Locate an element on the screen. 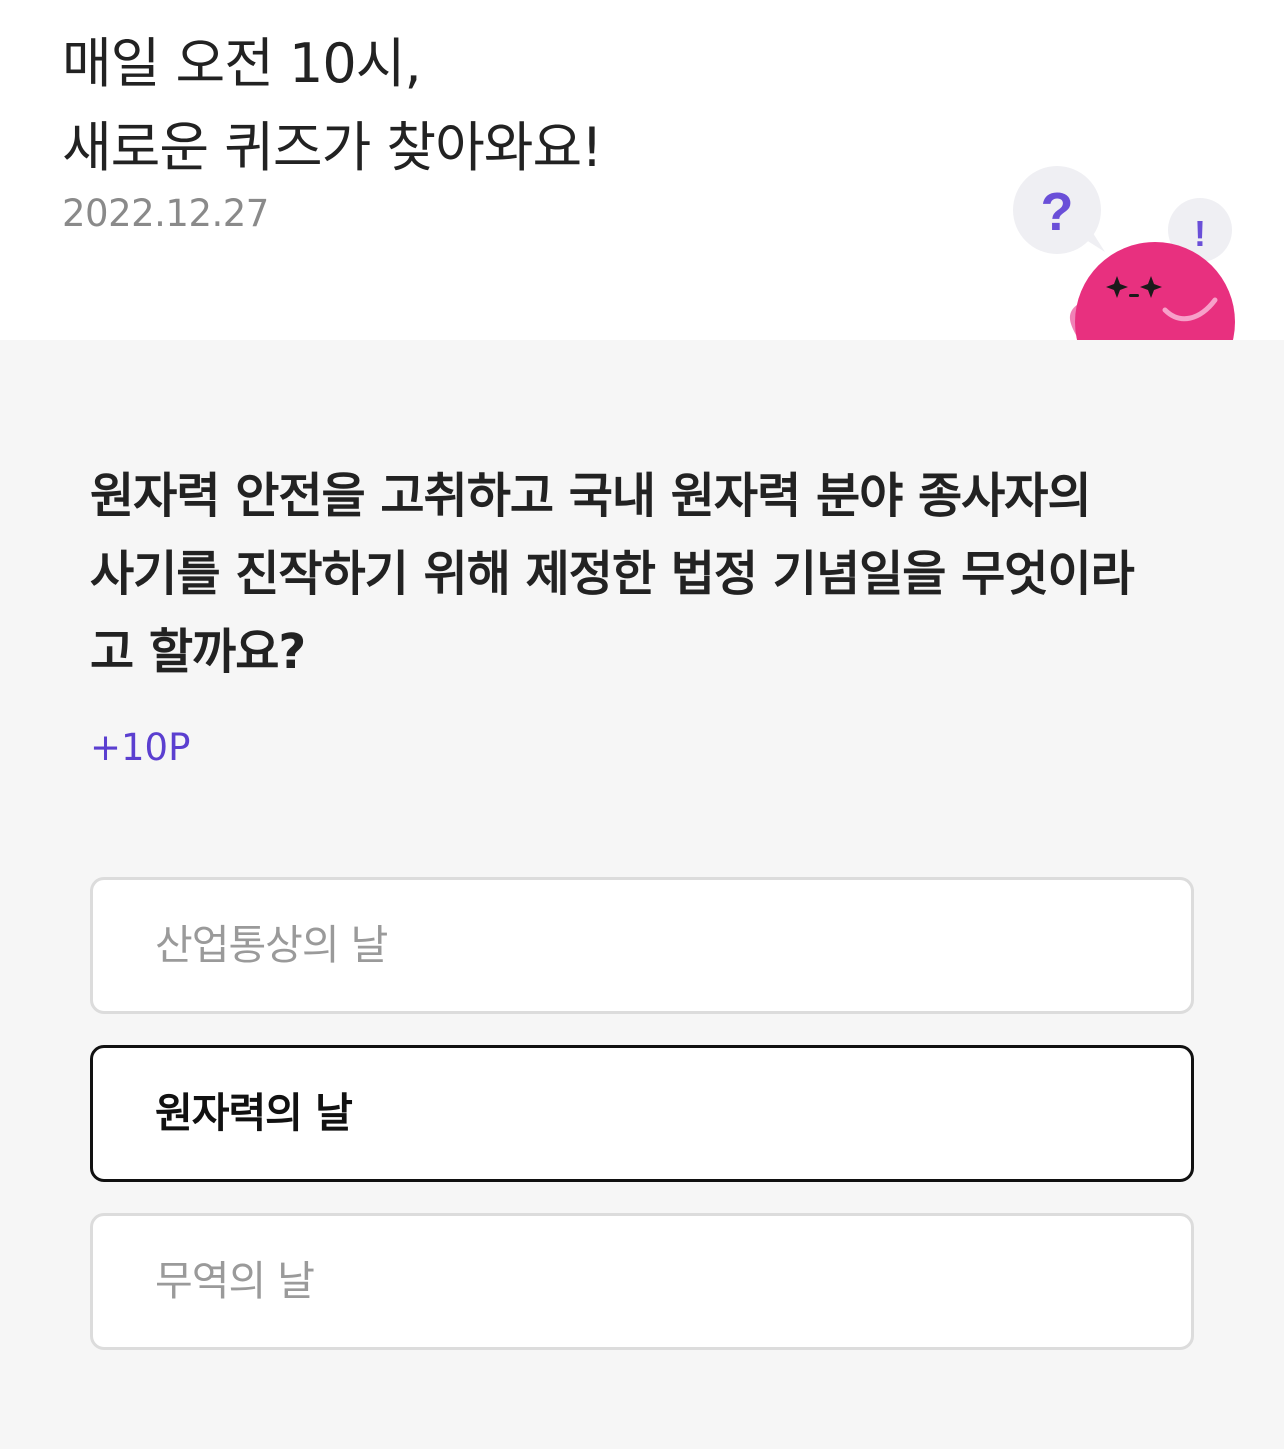 The width and height of the screenshot is (1284, 1449). answer-option-label: 무역의 날 is located at coordinates (235, 1281).